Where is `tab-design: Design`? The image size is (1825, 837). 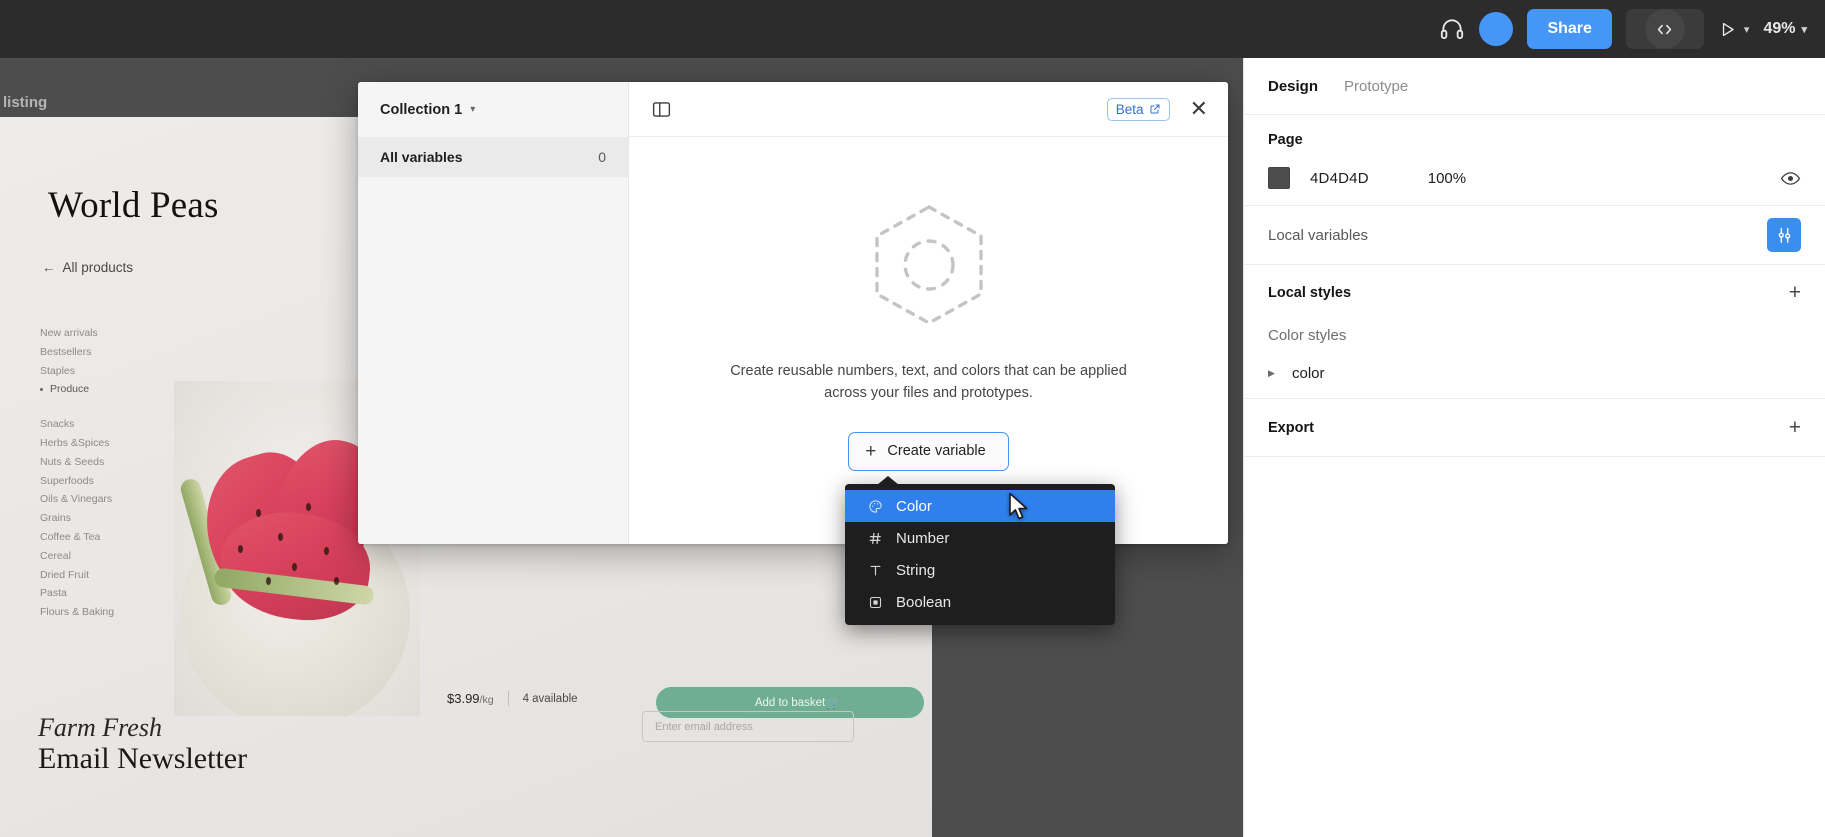
tab-design: Design is located at coordinates (1293, 86).